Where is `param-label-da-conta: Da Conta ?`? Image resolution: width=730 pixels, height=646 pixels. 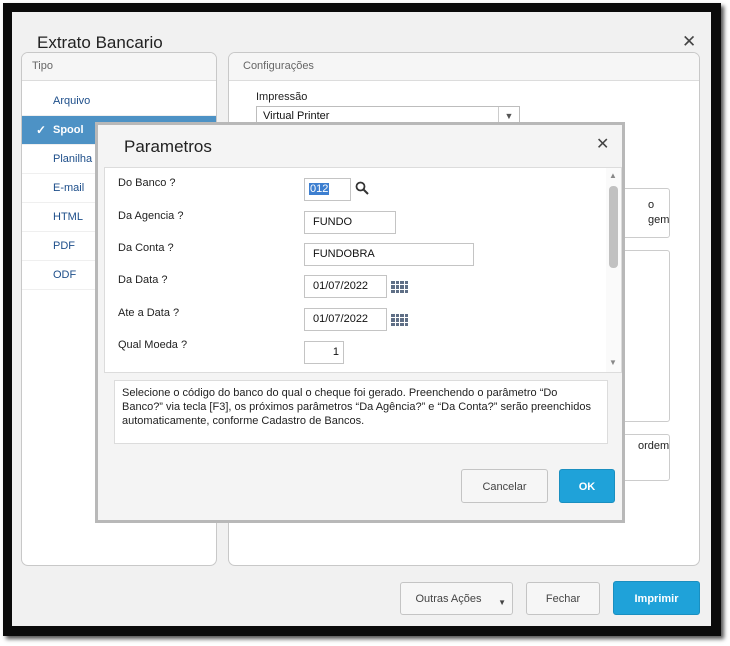
param-label-da-conta: Da Conta ? is located at coordinates (146, 248).